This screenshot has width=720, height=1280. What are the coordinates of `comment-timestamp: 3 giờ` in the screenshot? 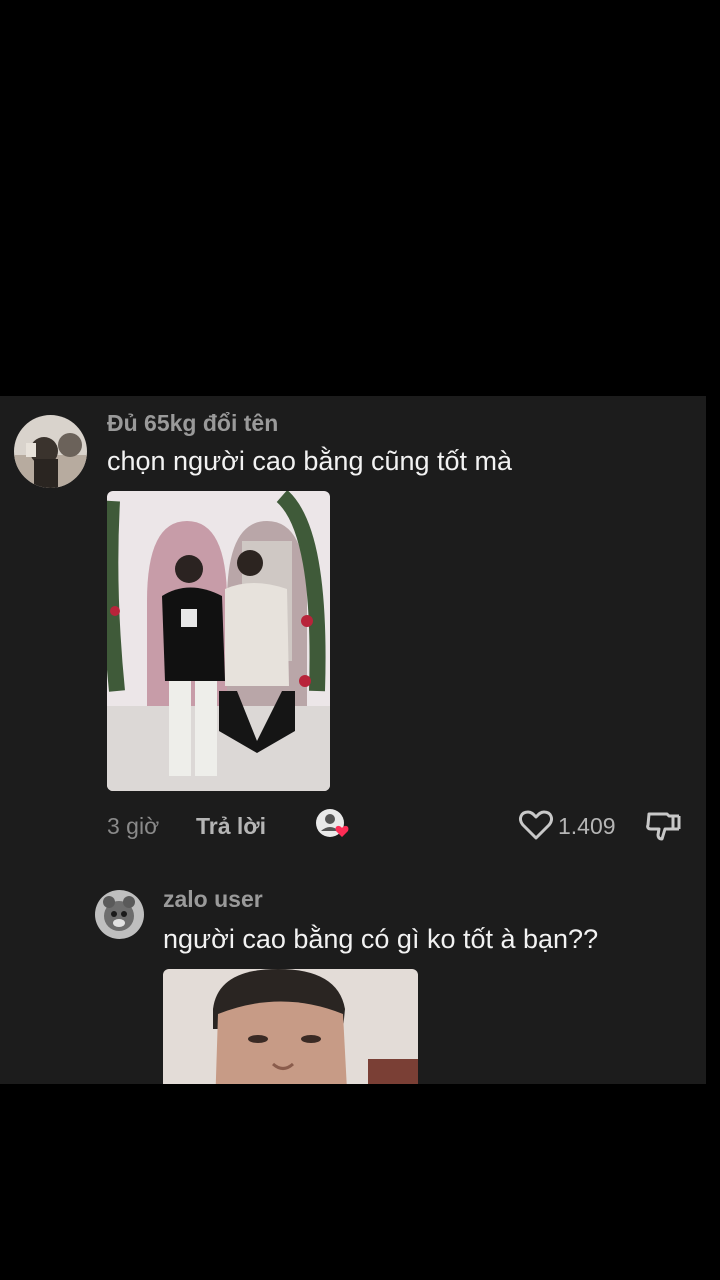 It's located at (133, 826).